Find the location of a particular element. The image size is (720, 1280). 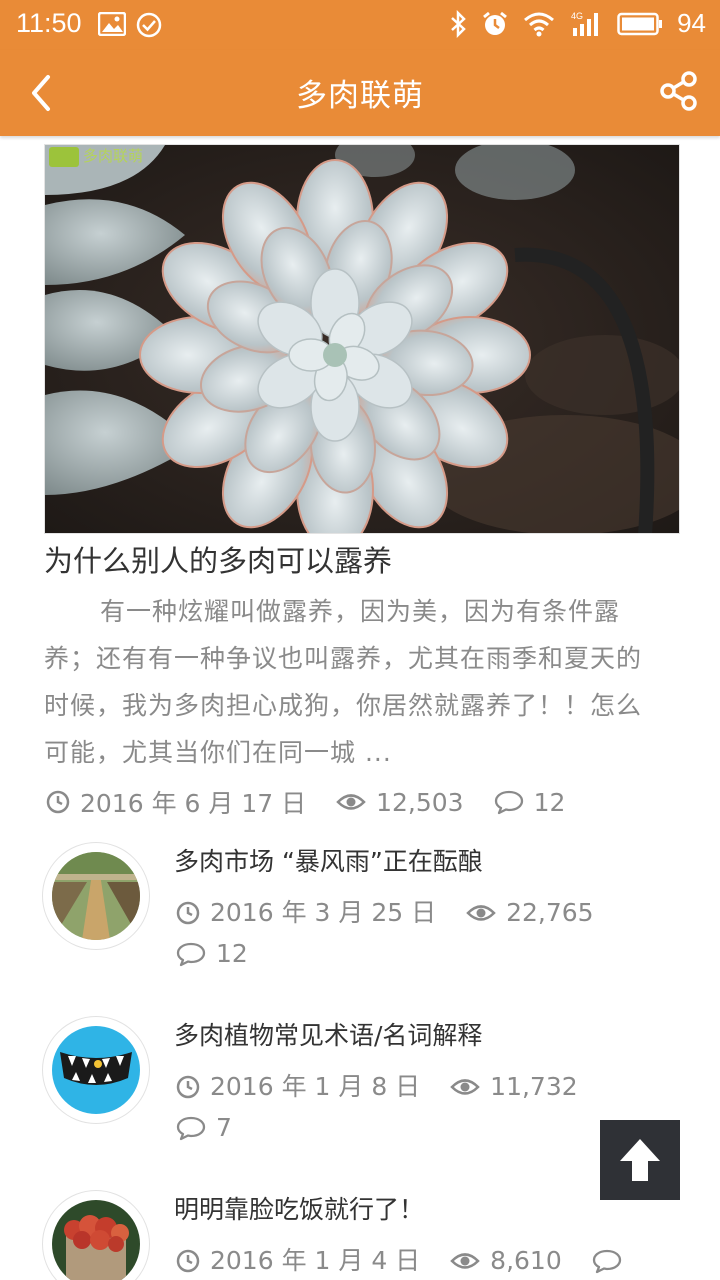

wifi-icon is located at coordinates (539, 24).